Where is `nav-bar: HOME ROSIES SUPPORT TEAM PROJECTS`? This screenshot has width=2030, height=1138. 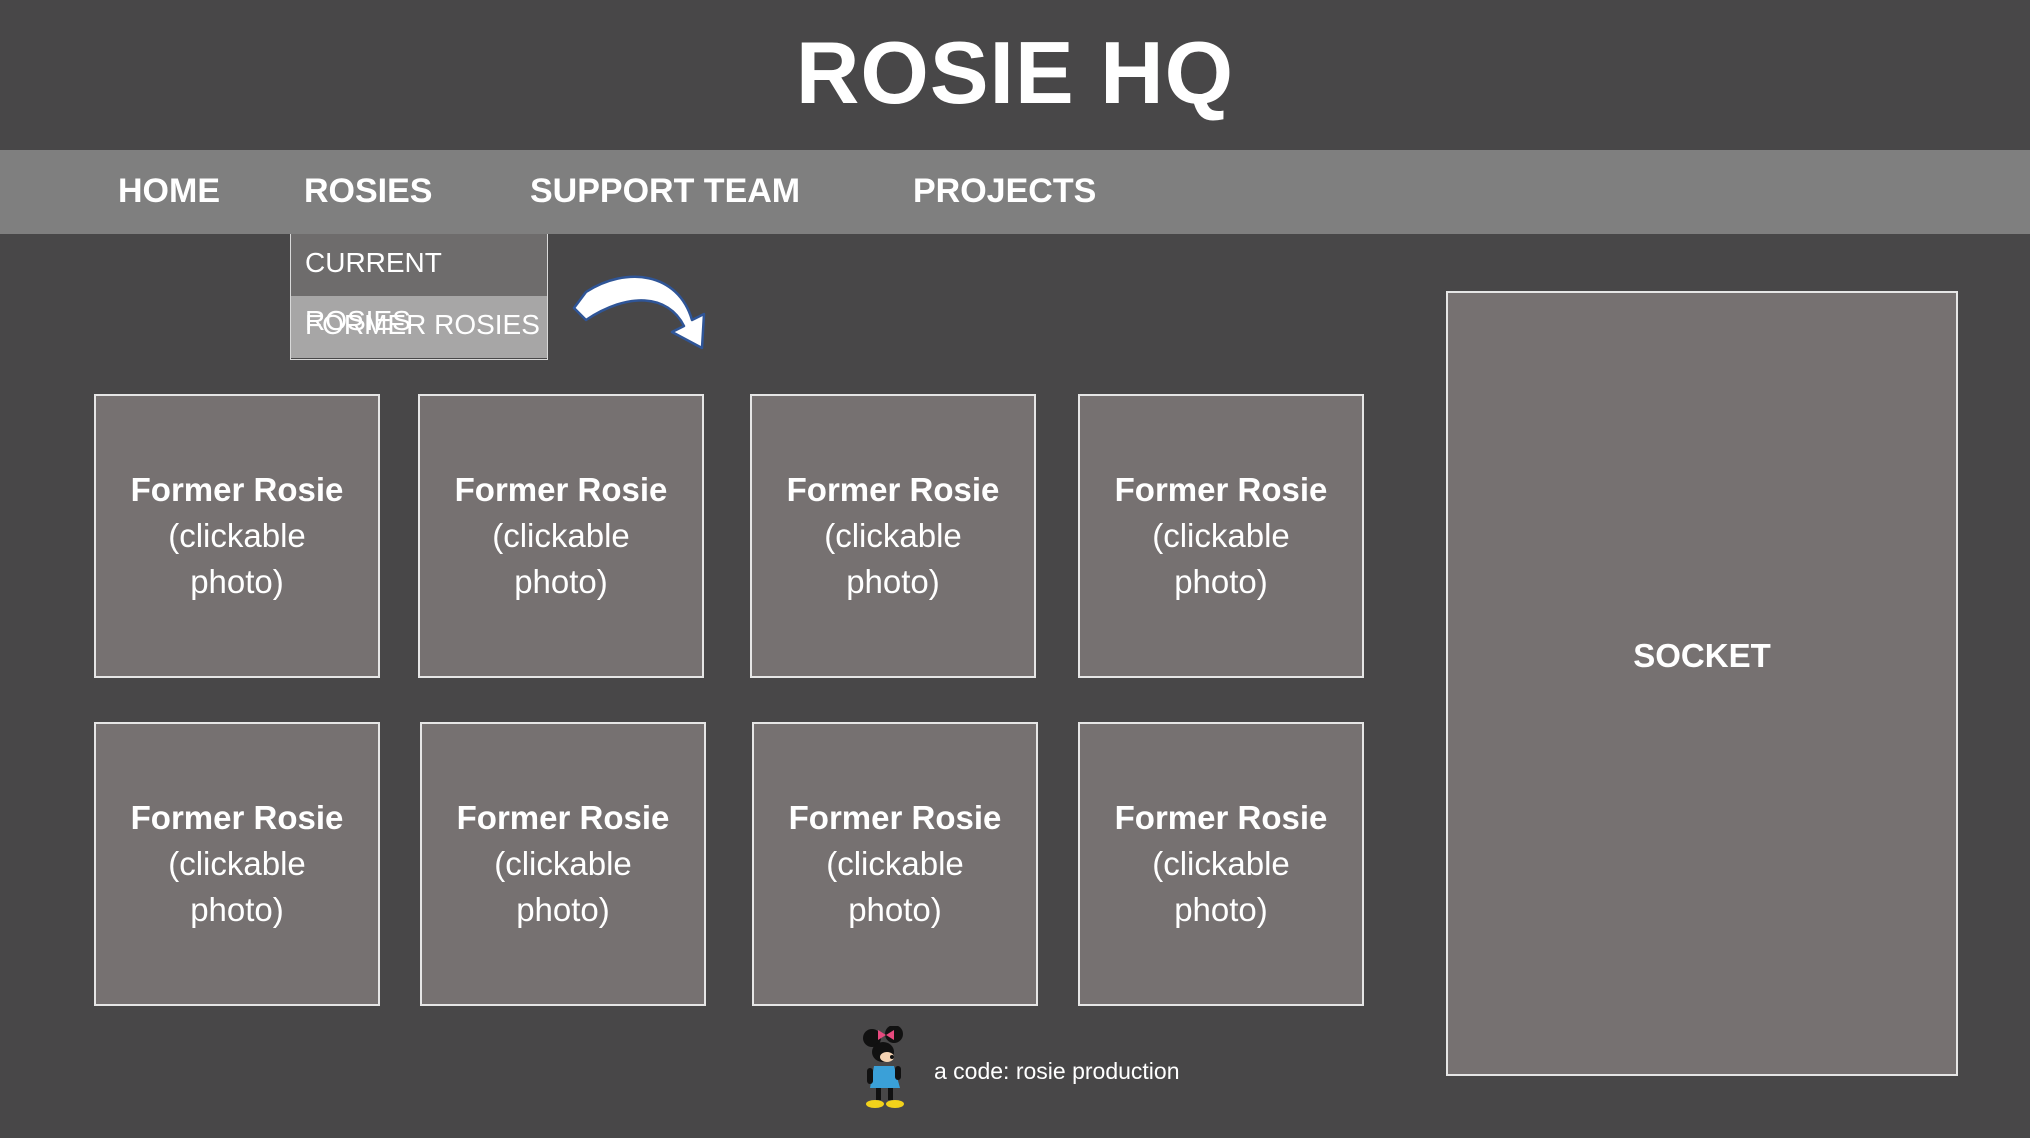 nav-bar: HOME ROSIES SUPPORT TEAM PROJECTS is located at coordinates (1015, 192).